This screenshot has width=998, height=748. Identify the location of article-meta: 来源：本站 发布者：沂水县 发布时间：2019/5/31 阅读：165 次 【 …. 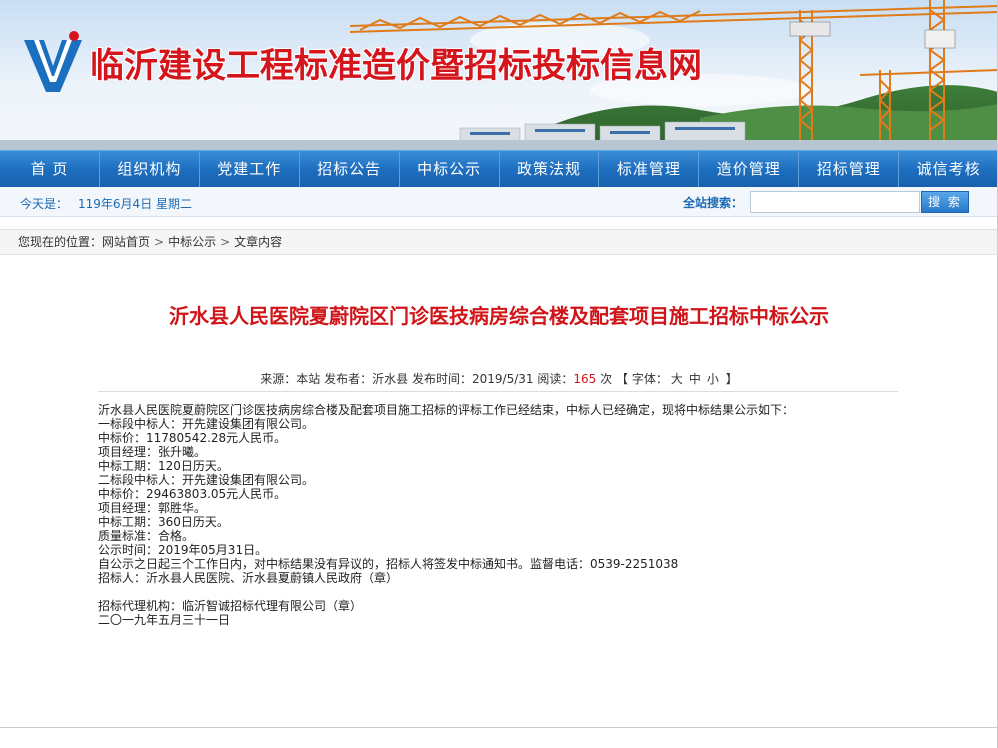
(499, 378).